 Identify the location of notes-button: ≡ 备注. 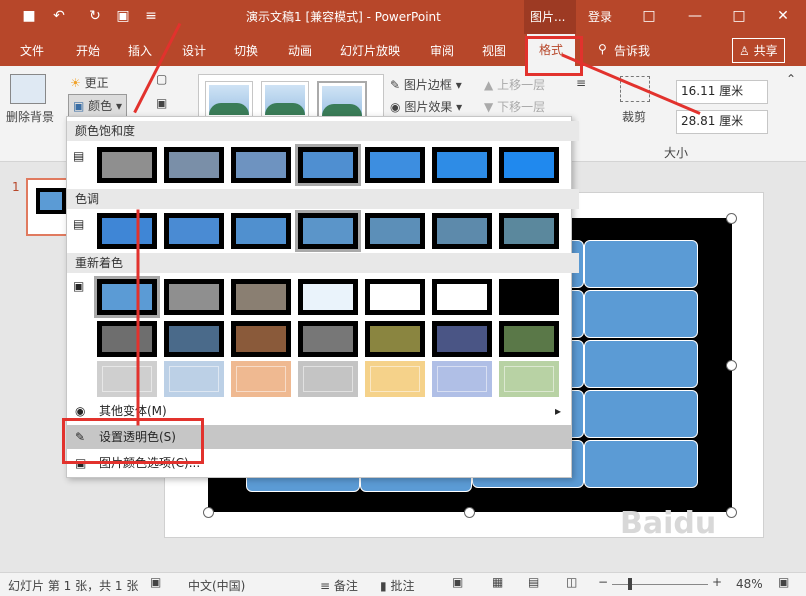
(339, 585).